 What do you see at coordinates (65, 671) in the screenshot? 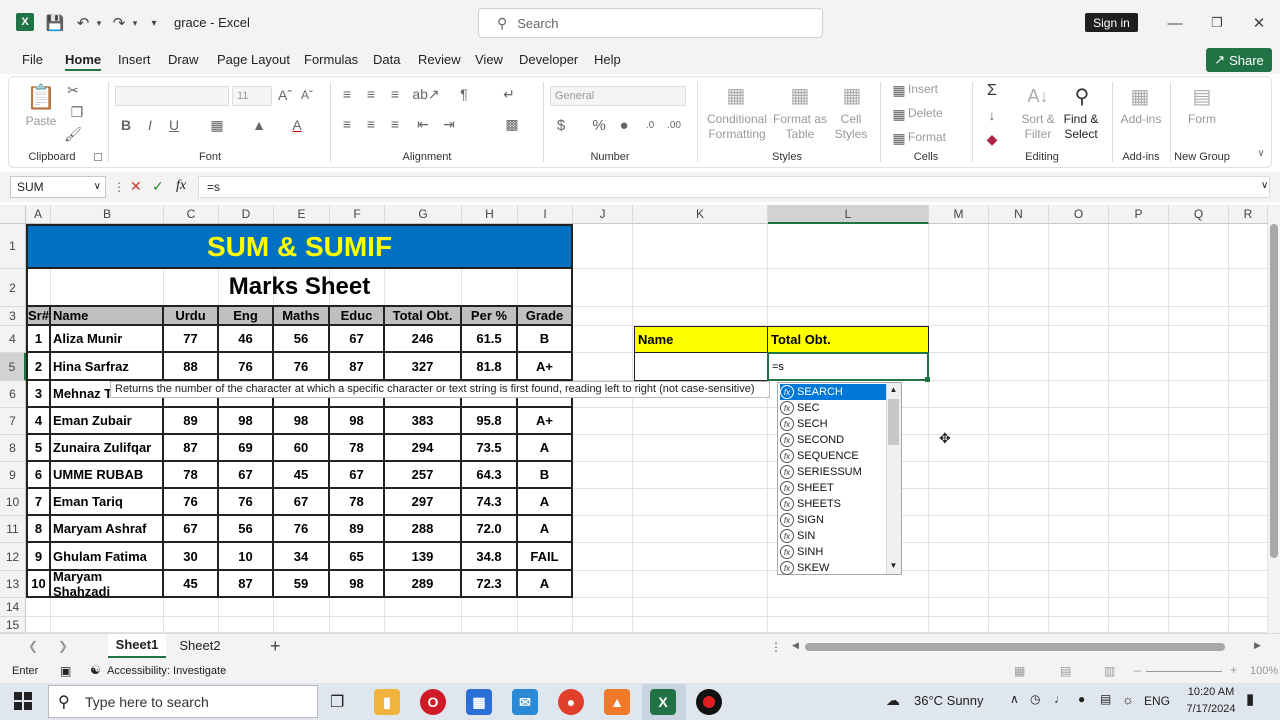
I see `macro-record-icon: ▣` at bounding box center [65, 671].